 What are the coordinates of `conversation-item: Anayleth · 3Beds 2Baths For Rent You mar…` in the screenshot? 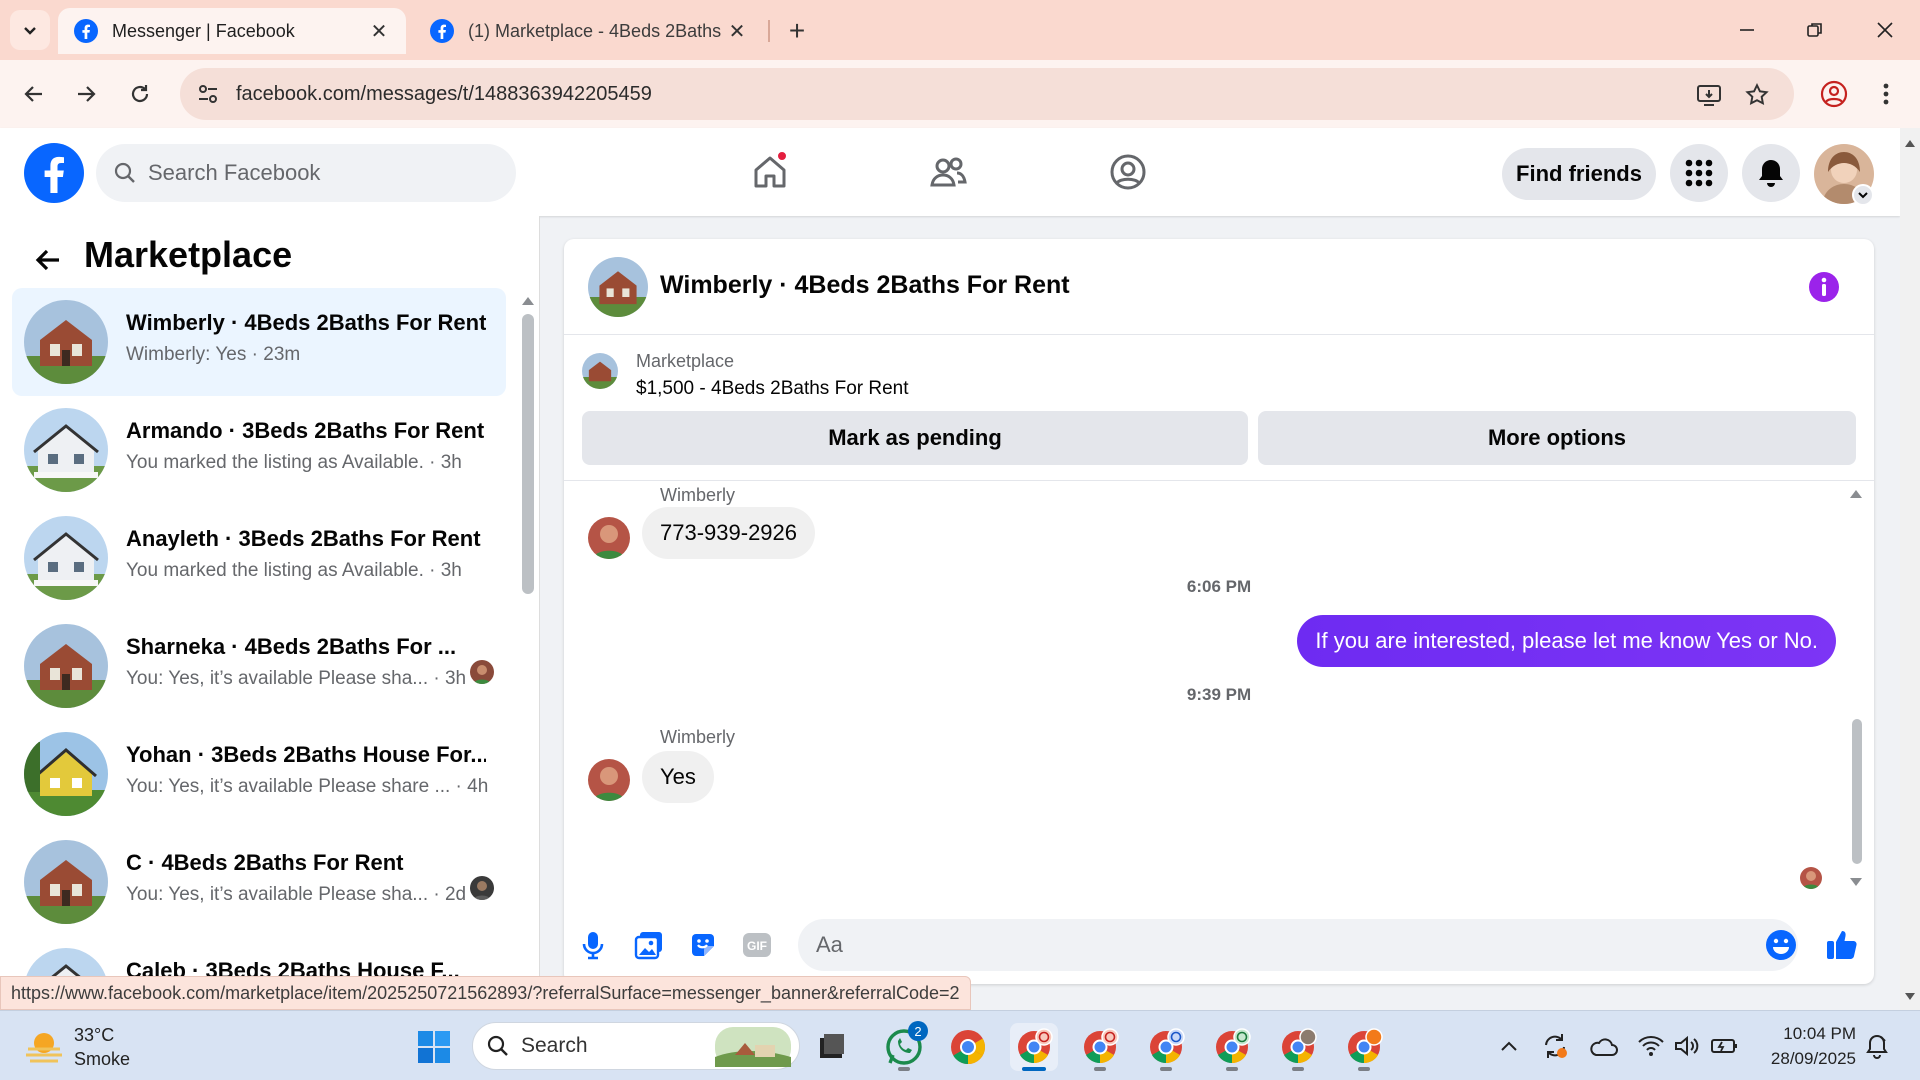 It's located at (259, 558).